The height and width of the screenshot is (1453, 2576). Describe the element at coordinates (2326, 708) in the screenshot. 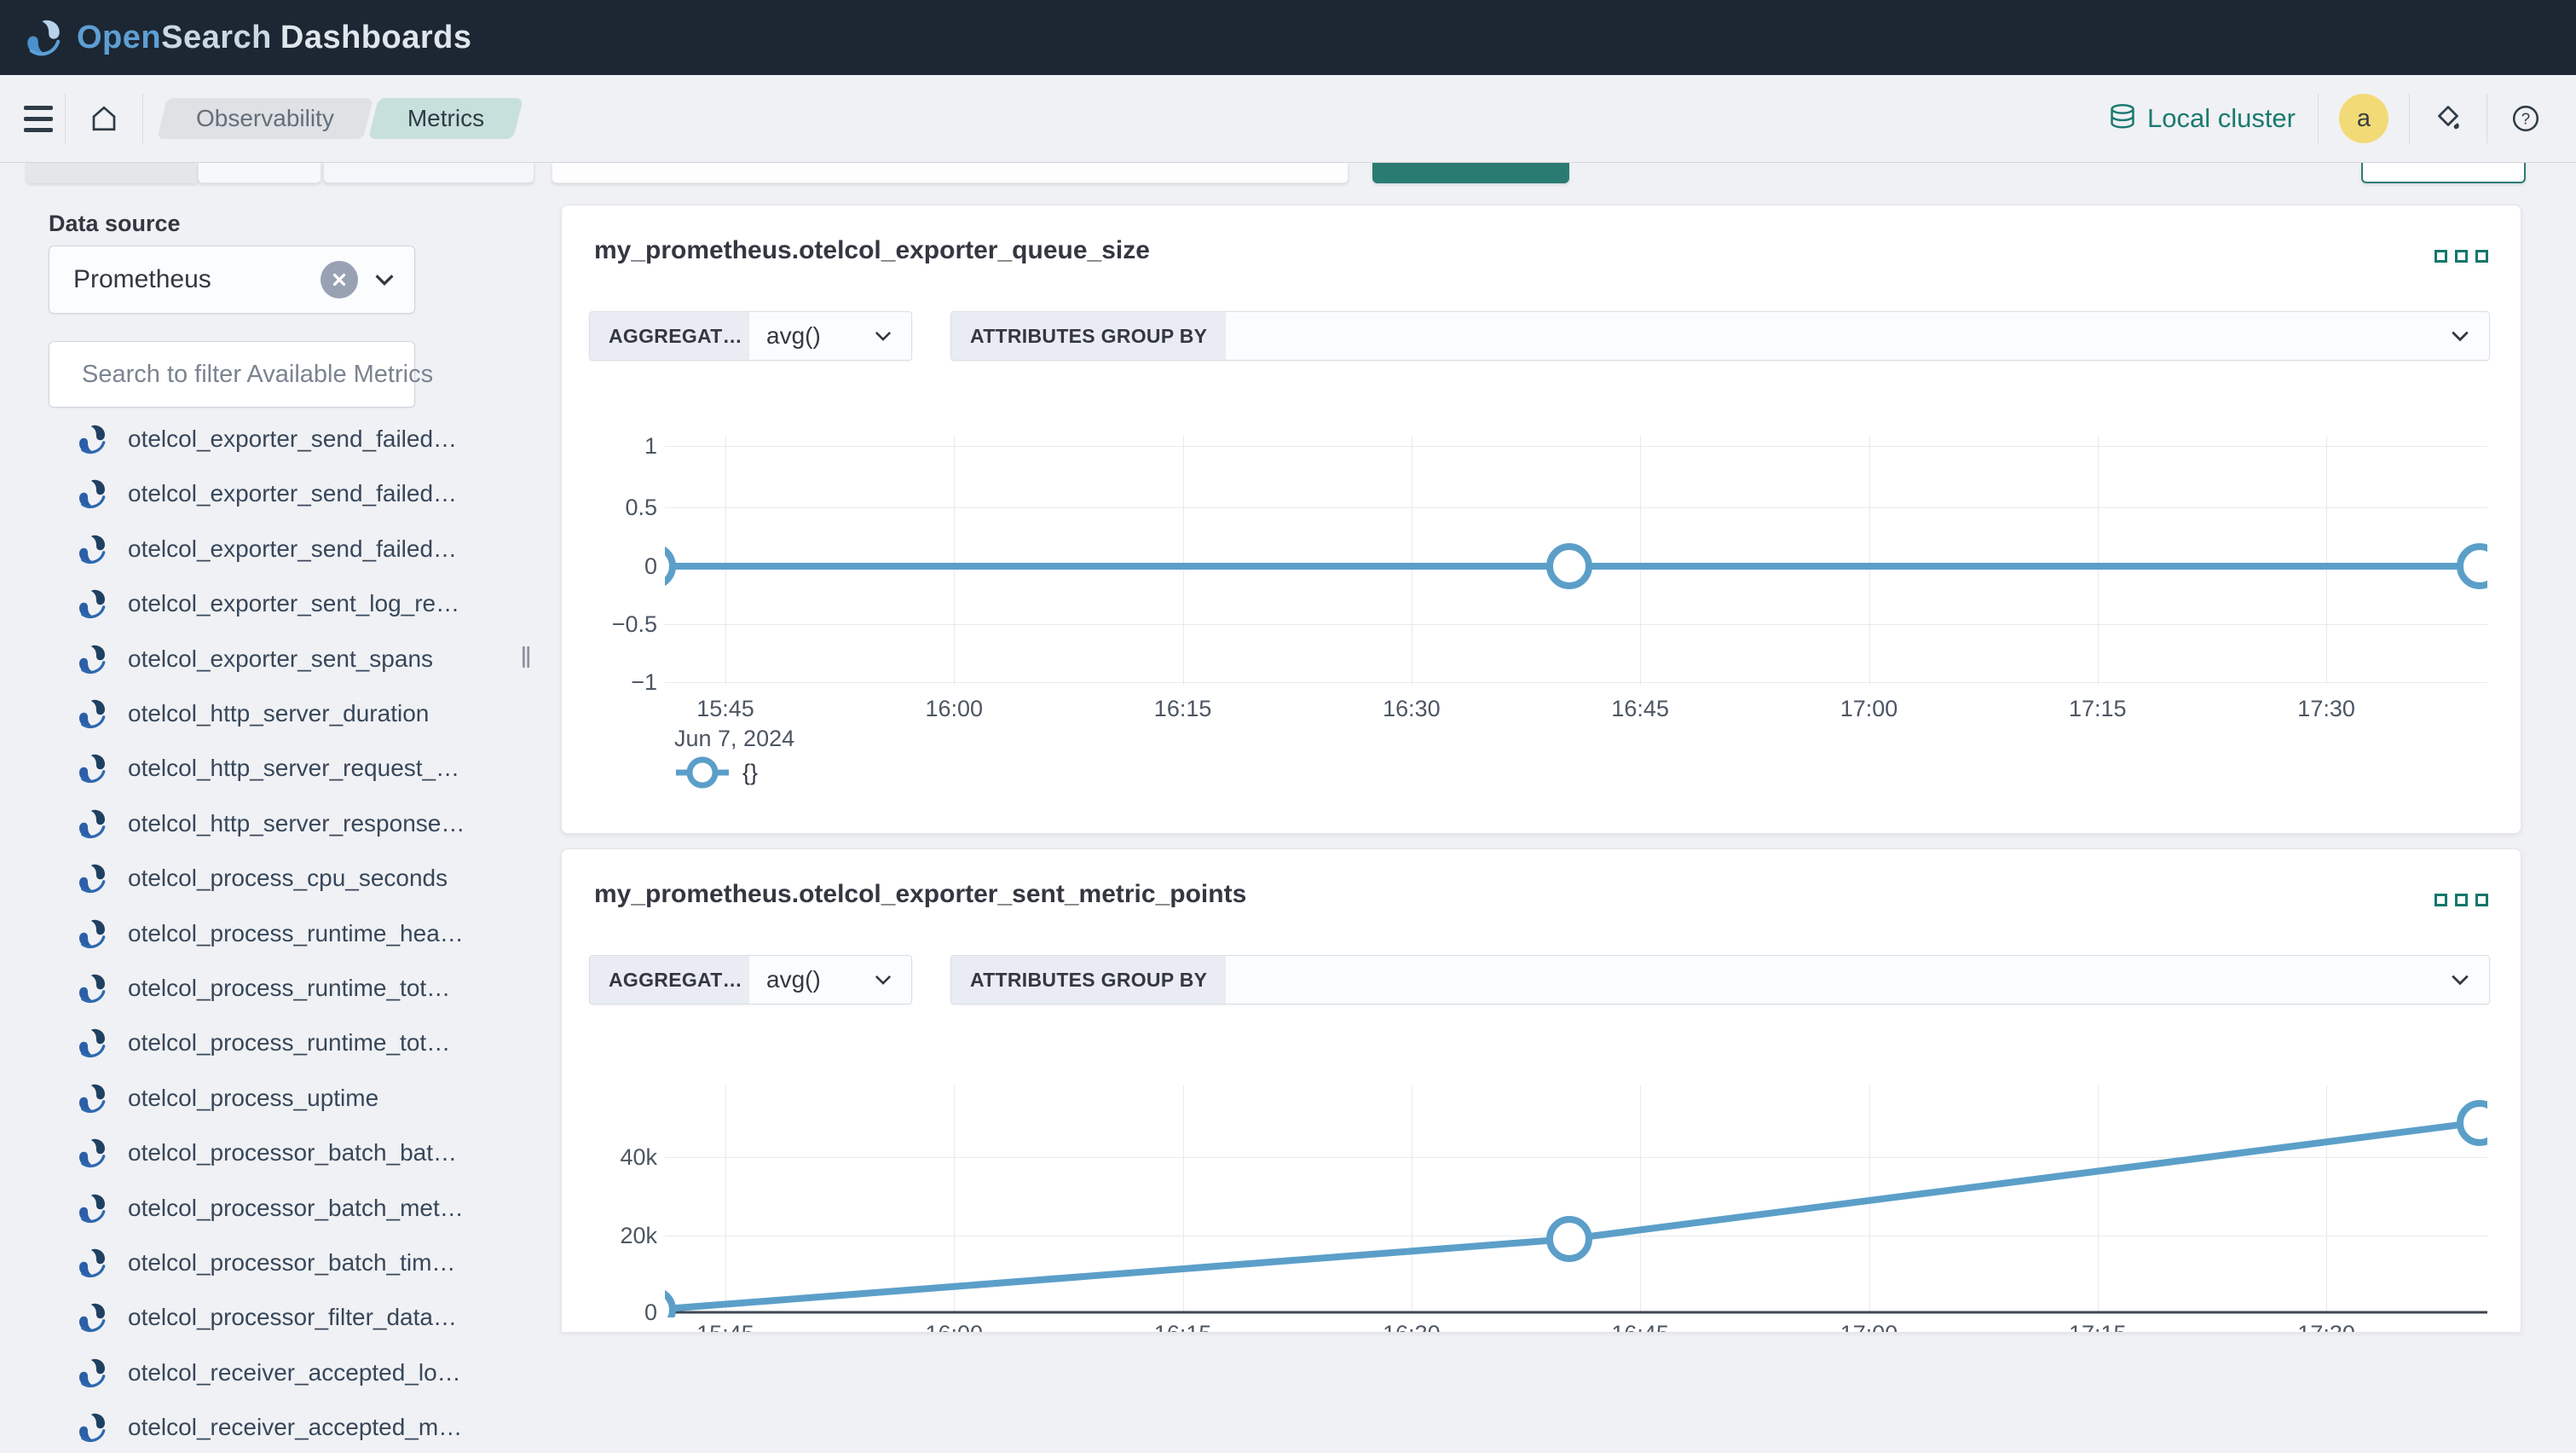

I see `x-axis-tick-label: 17:30` at that location.